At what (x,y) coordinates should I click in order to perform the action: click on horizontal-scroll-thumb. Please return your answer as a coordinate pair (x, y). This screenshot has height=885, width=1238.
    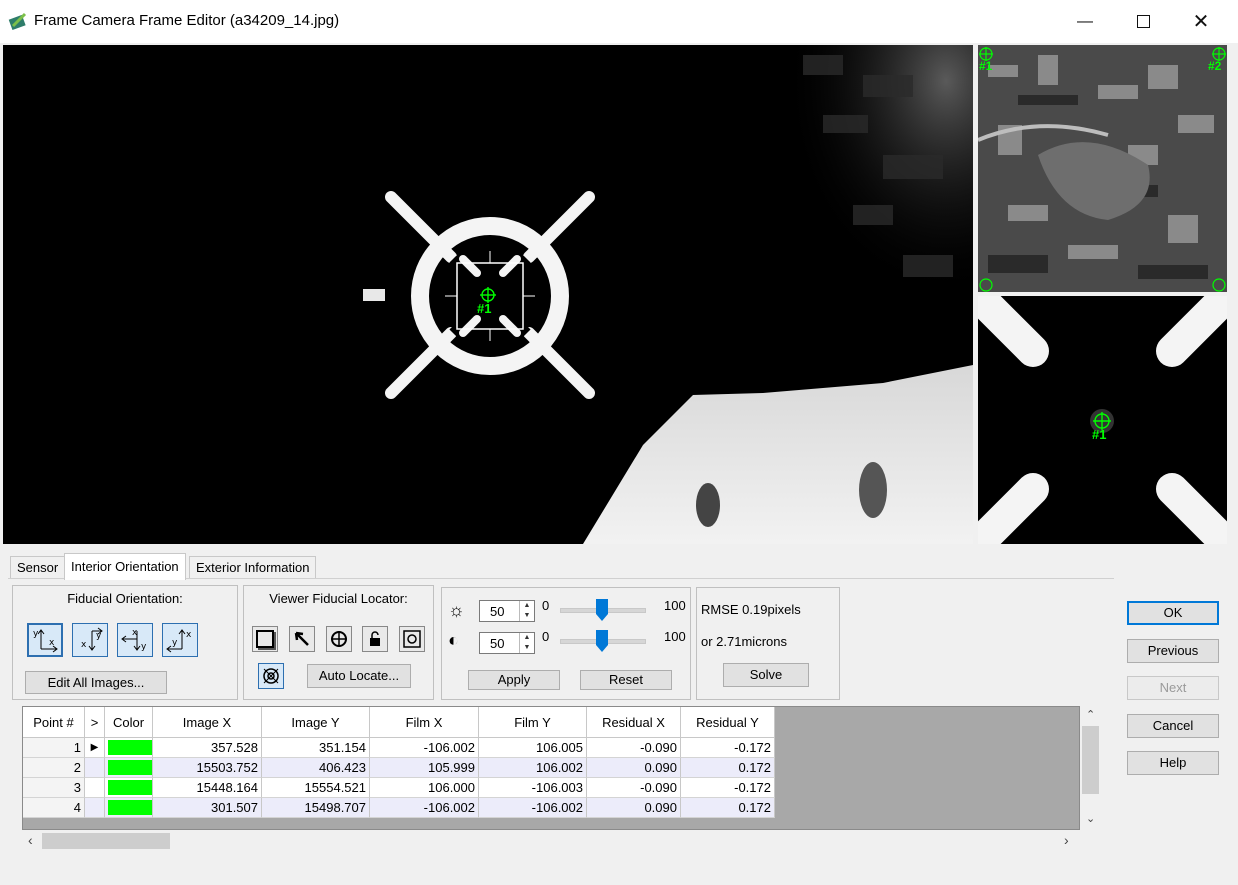
    Looking at the image, I should click on (106, 841).